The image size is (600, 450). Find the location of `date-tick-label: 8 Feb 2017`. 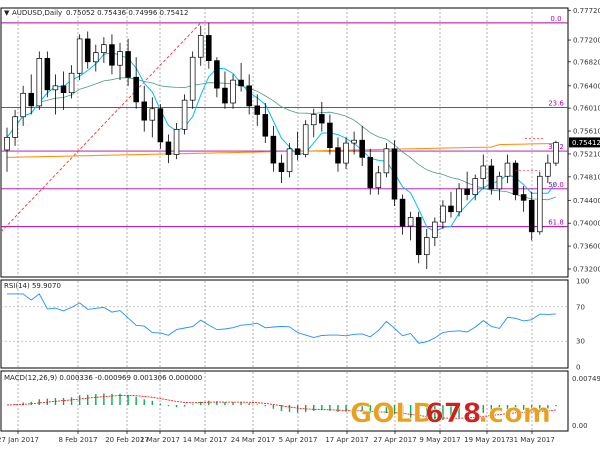

date-tick-label: 8 Feb 2017 is located at coordinates (77, 440).